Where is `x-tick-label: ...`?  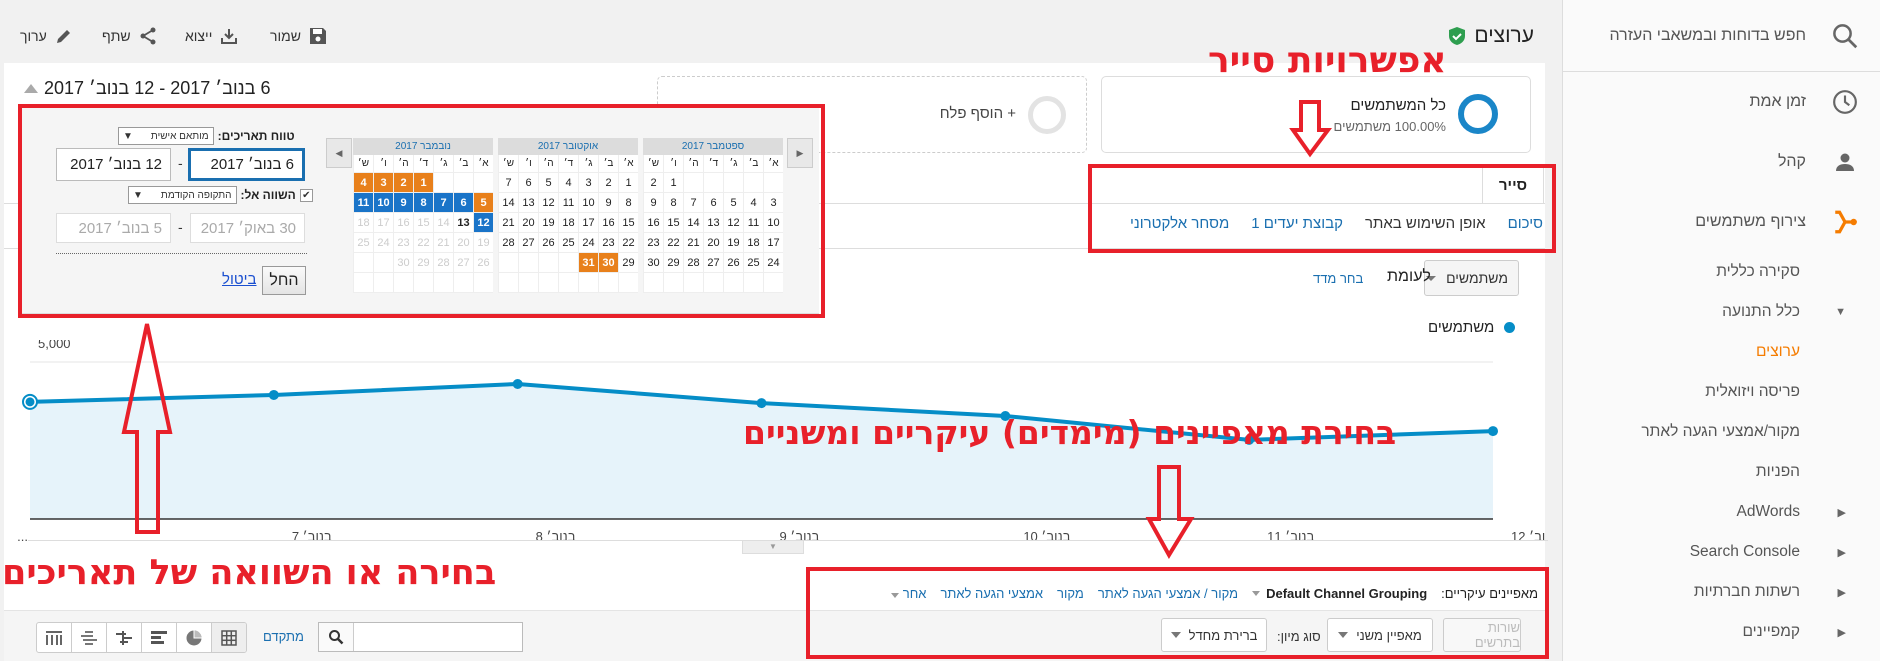 x-tick-label: ... is located at coordinates (22, 536).